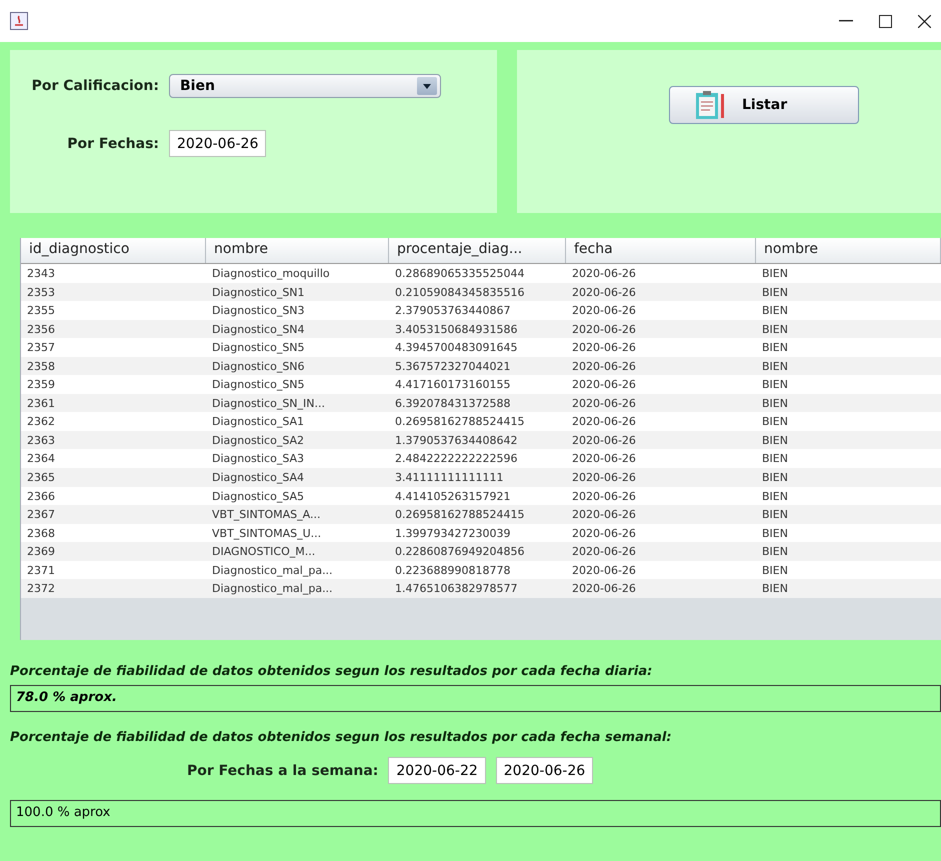 The height and width of the screenshot is (861, 941). Describe the element at coordinates (258, 422) in the screenshot. I see `table-cell-text: Diagnostico_SA1` at that location.